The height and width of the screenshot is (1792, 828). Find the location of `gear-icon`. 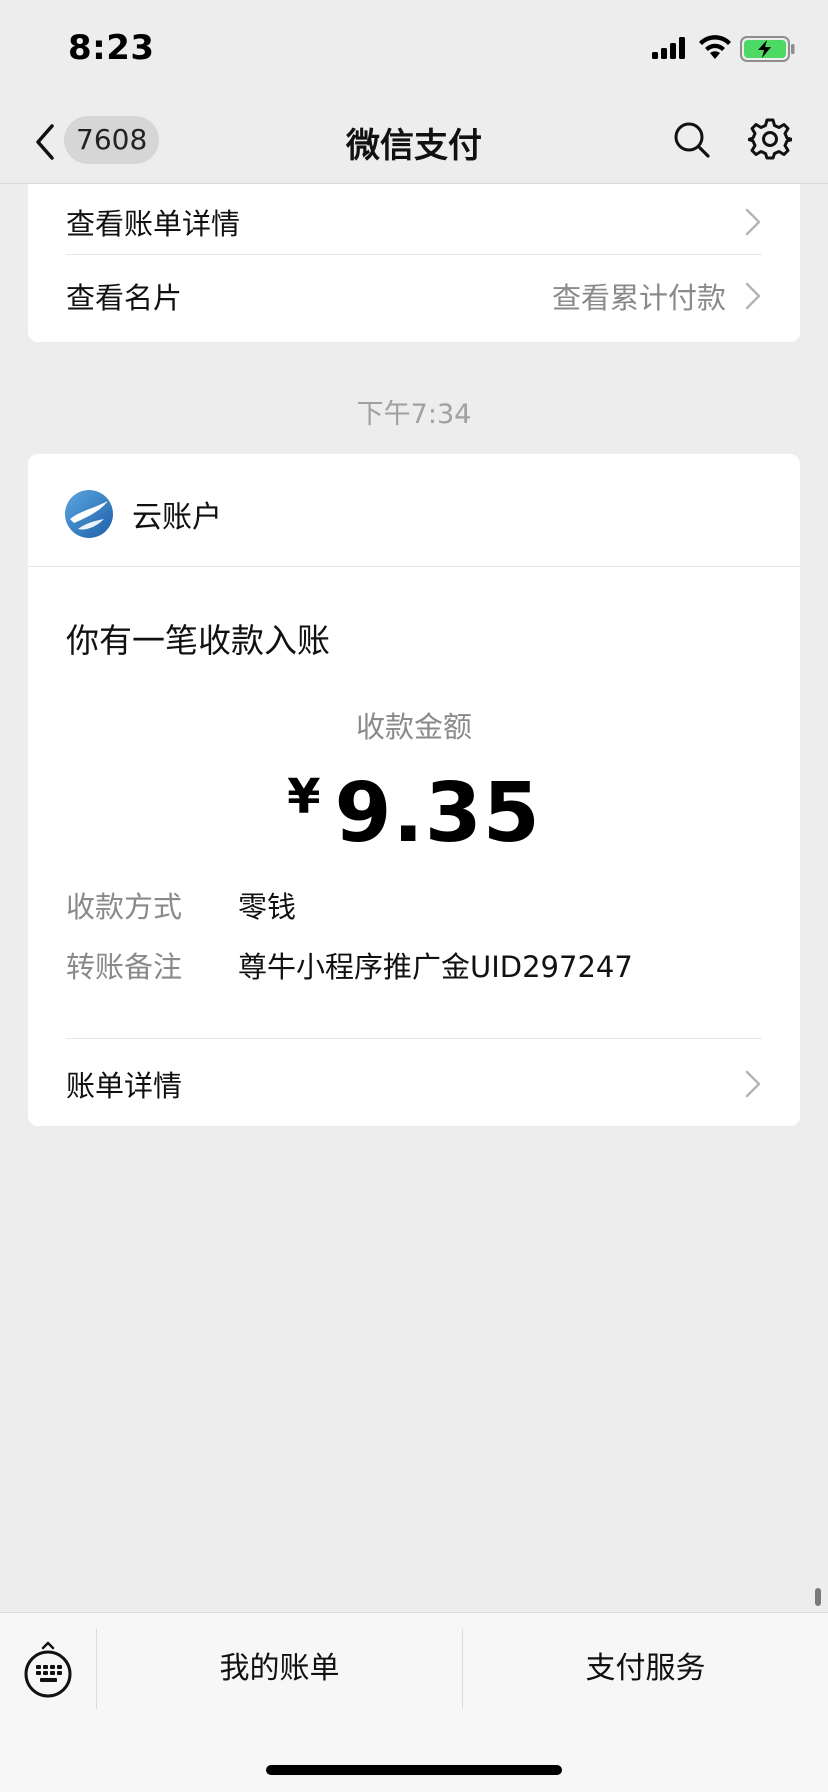

gear-icon is located at coordinates (770, 139).